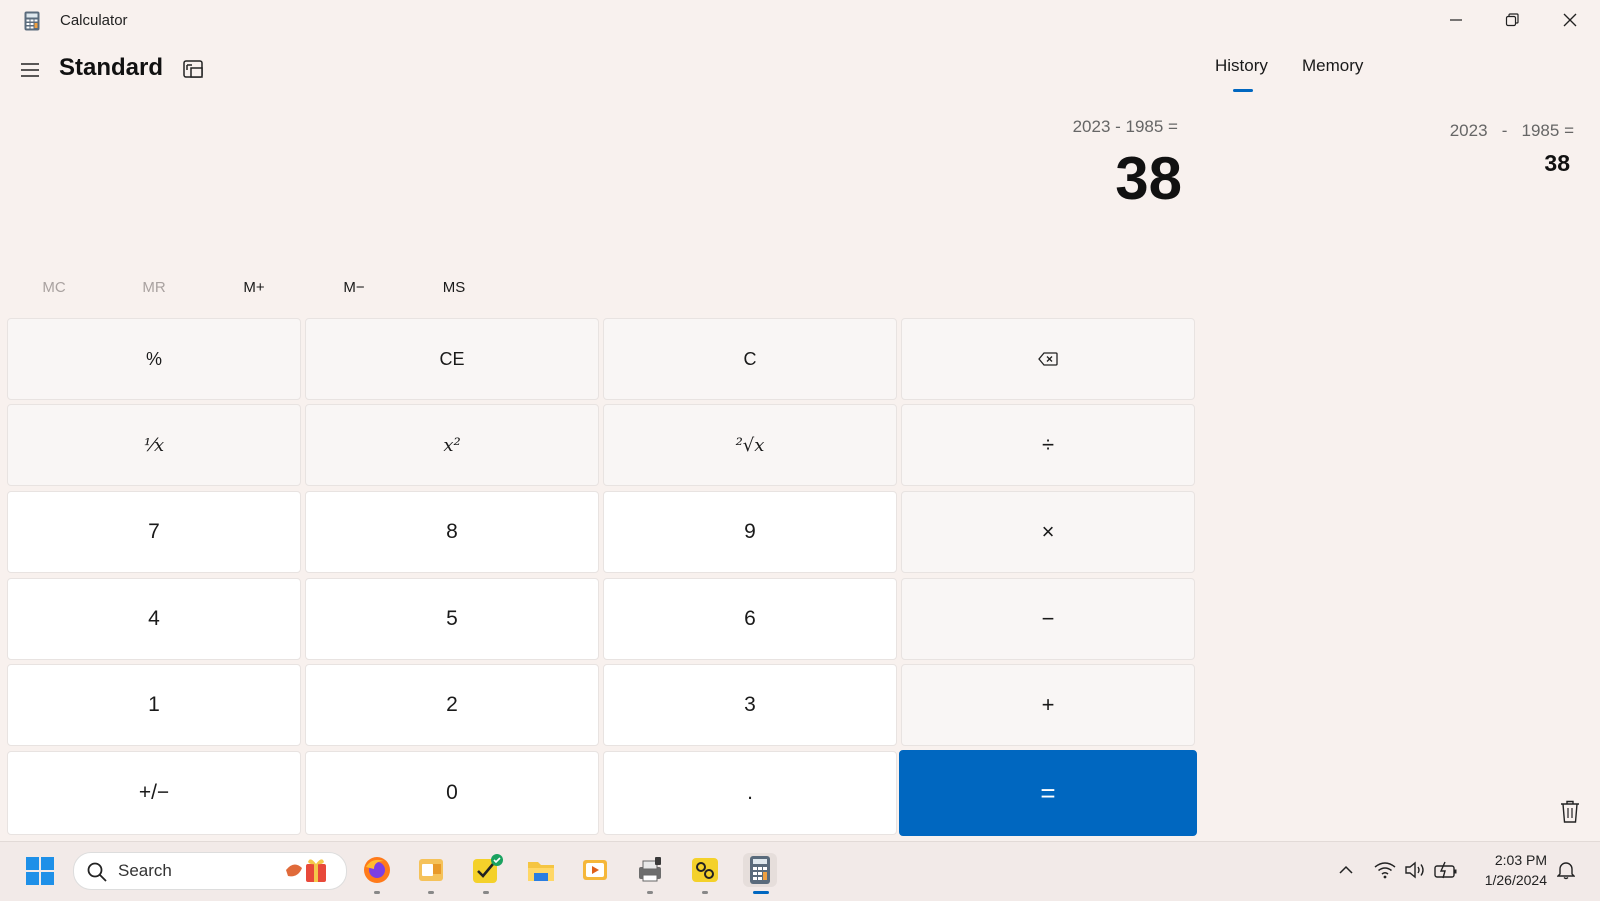 The width and height of the screenshot is (1600, 901). I want to click on taskbar-app-calculator, so click(760, 870).